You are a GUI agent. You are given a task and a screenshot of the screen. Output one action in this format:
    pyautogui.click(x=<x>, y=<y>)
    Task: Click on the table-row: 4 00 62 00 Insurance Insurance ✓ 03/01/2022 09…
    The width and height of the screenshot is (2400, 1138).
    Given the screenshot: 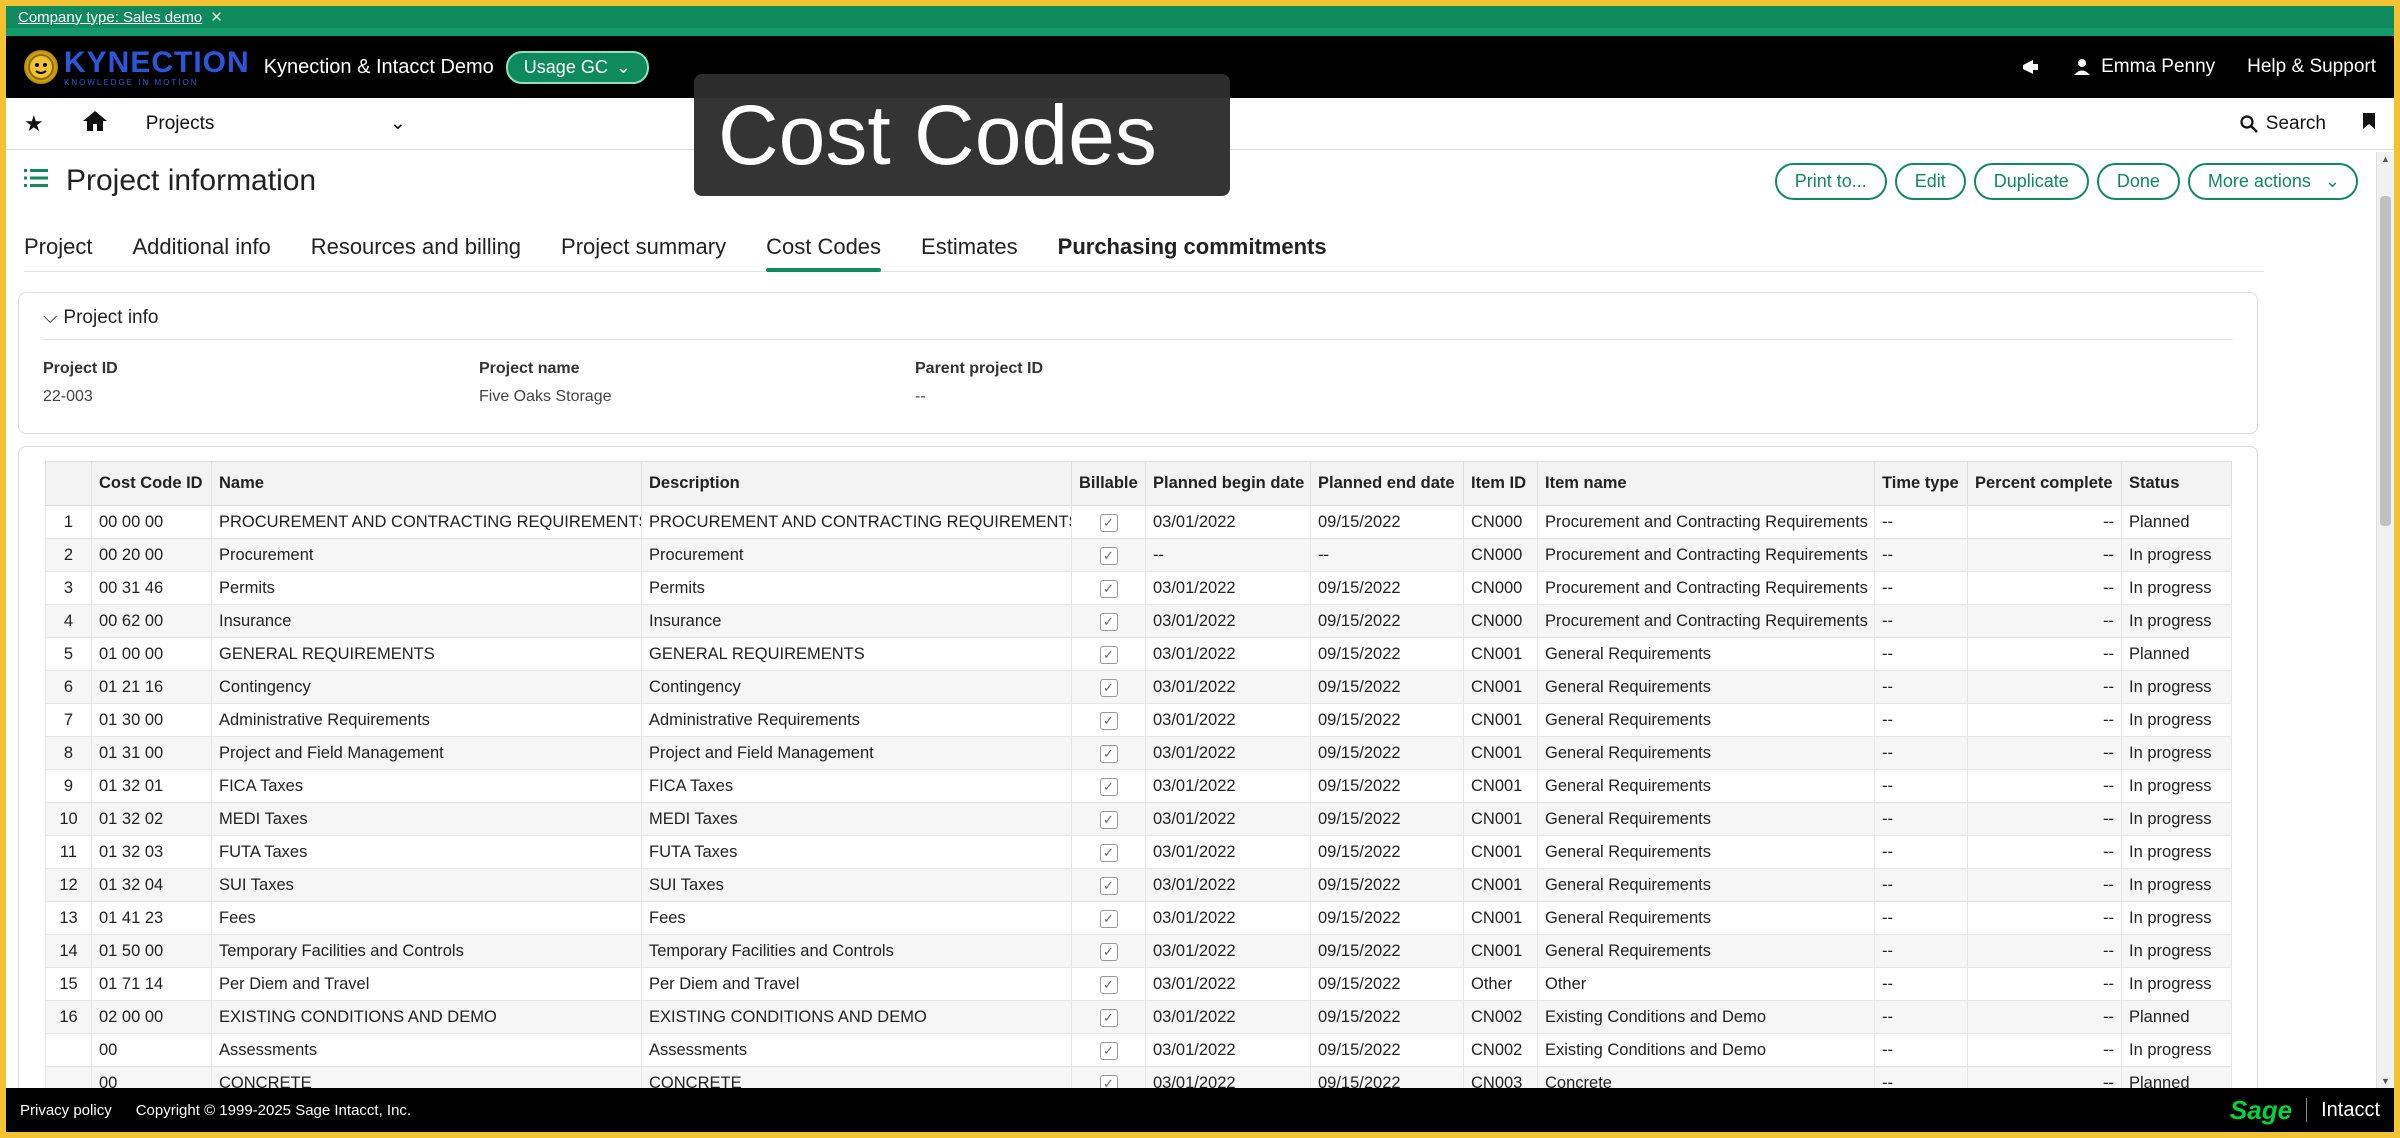 What is the action you would take?
    pyautogui.click(x=1138, y=621)
    